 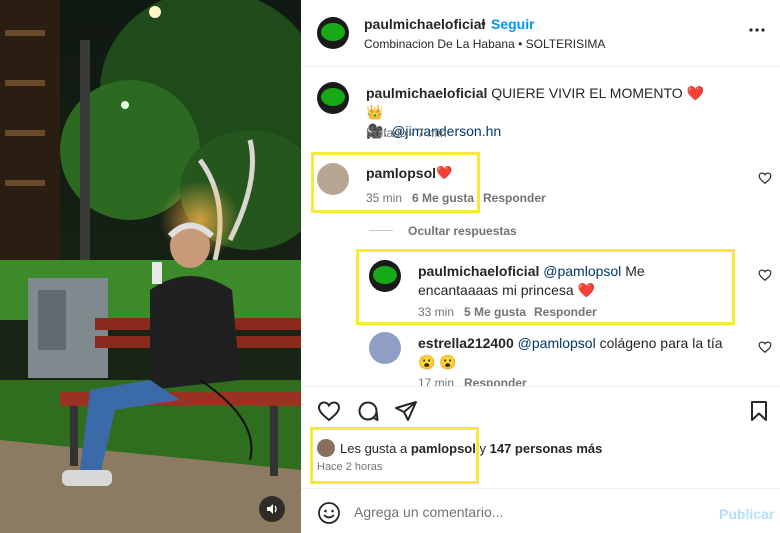 What do you see at coordinates (495, 312) in the screenshot?
I see `reply-likes: 5 Me gusta` at bounding box center [495, 312].